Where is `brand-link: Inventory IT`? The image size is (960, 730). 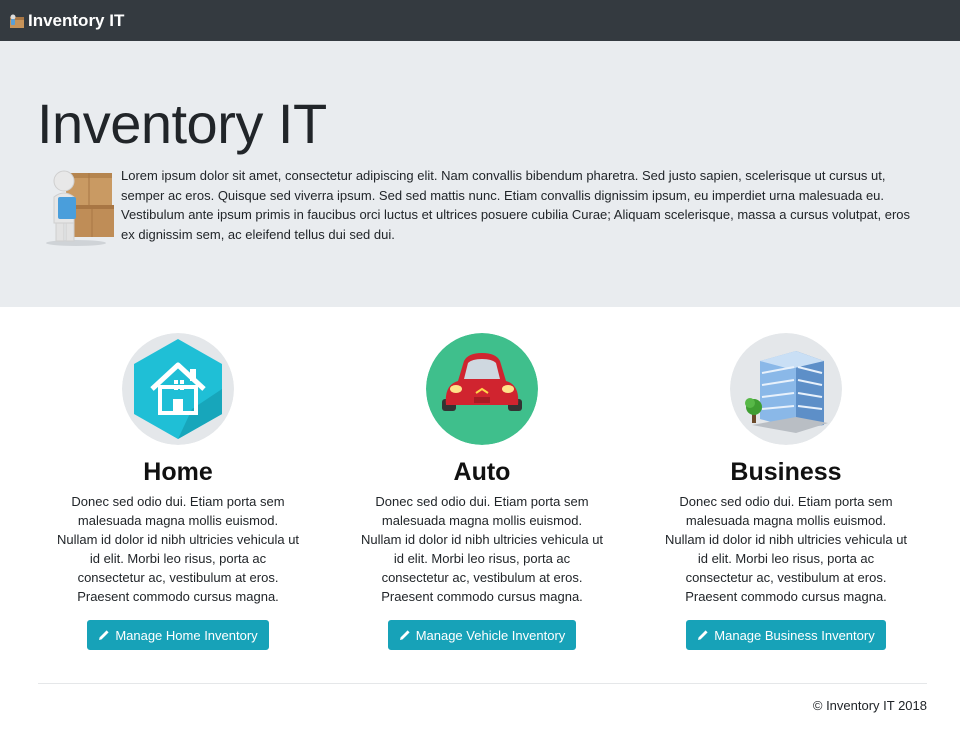 brand-link: Inventory IT is located at coordinates (66, 21).